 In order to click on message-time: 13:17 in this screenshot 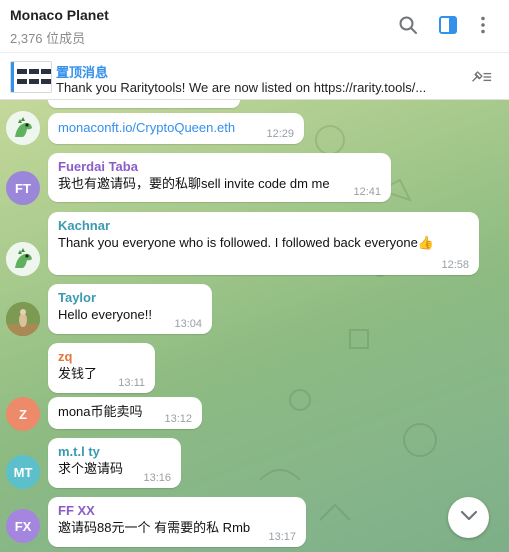, I will do `click(282, 537)`.